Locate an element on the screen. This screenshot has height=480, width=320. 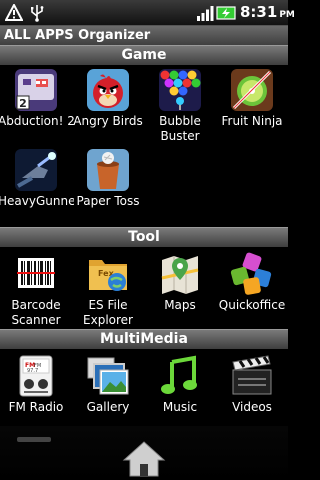
app-videos: Videos is located at coordinates (252, 394).